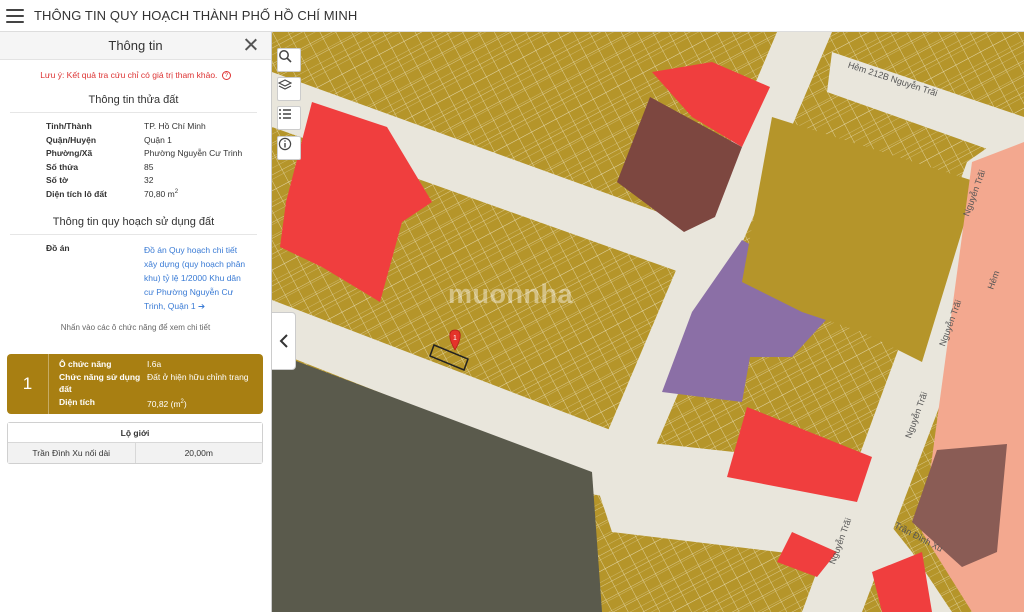 The image size is (1024, 612). Describe the element at coordinates (175, 126) in the screenshot. I see `province-value: TP. Hồ Chí Minh` at that location.